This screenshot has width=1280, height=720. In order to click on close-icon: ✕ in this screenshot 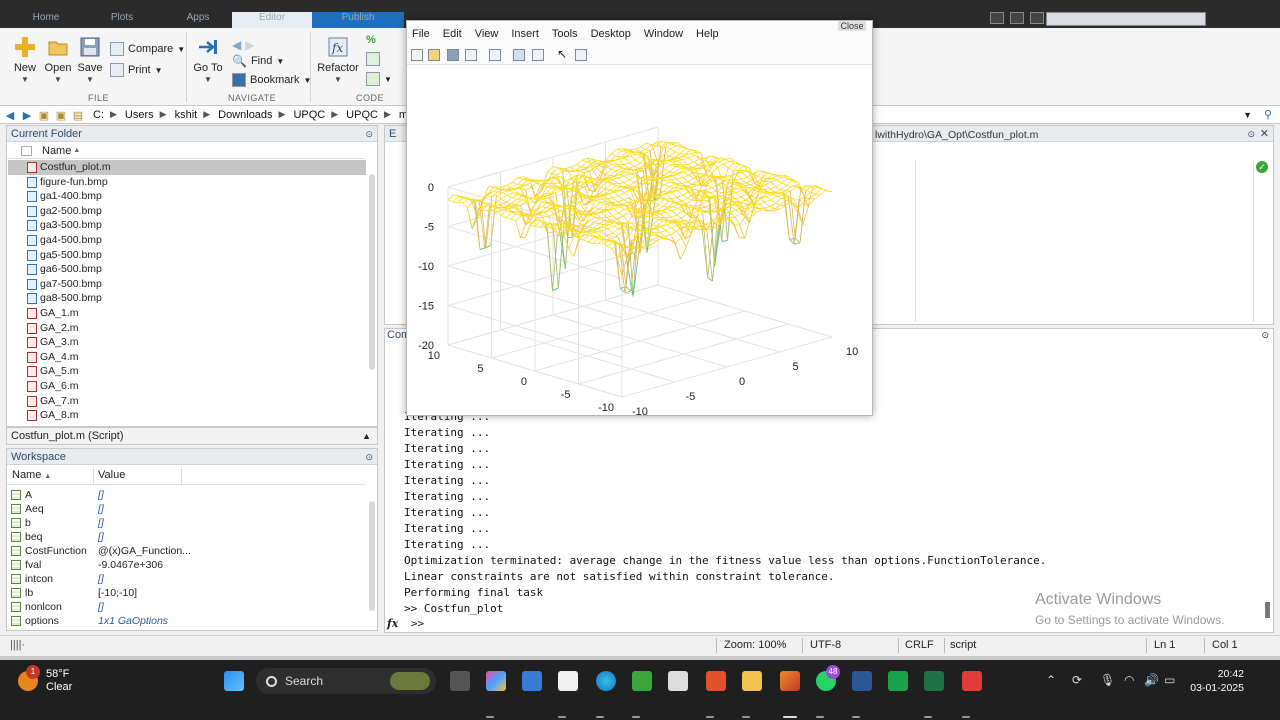, I will do `click(1264, 134)`.